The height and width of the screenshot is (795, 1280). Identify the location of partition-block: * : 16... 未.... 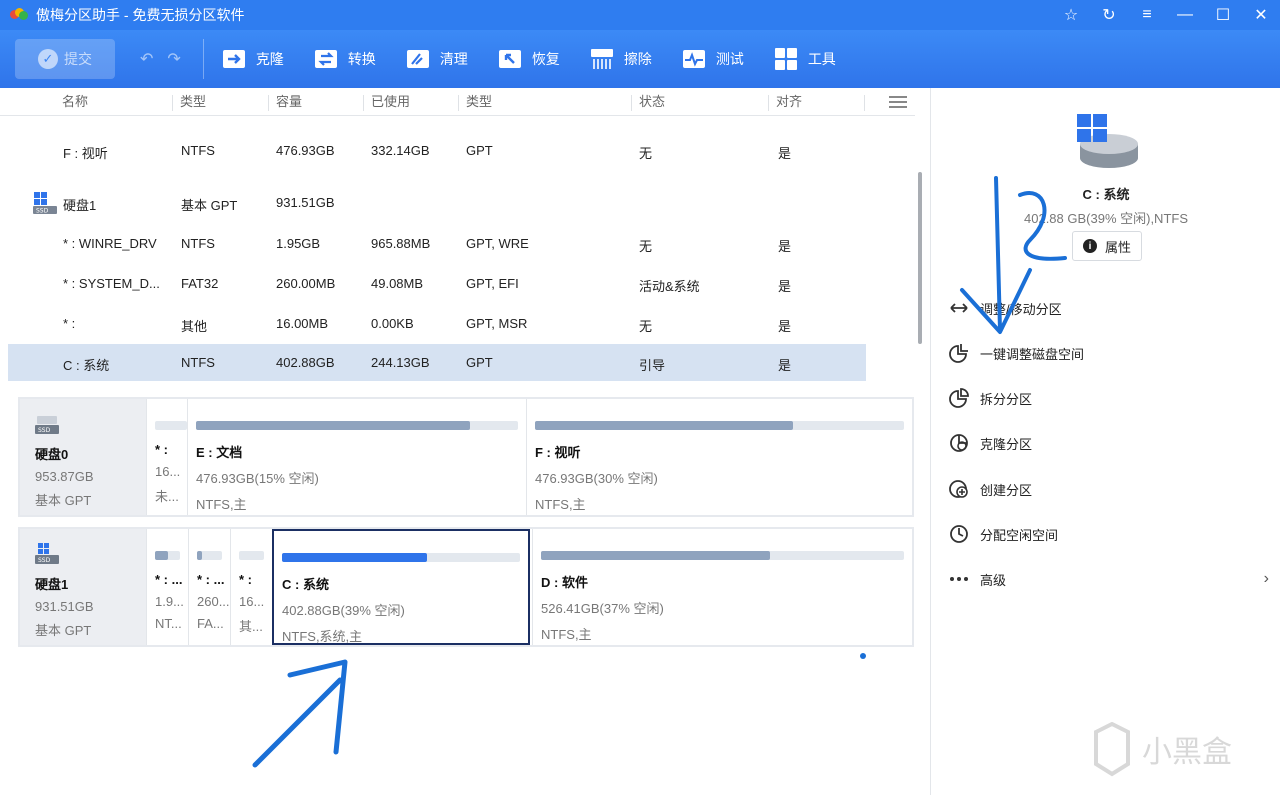
(166, 457).